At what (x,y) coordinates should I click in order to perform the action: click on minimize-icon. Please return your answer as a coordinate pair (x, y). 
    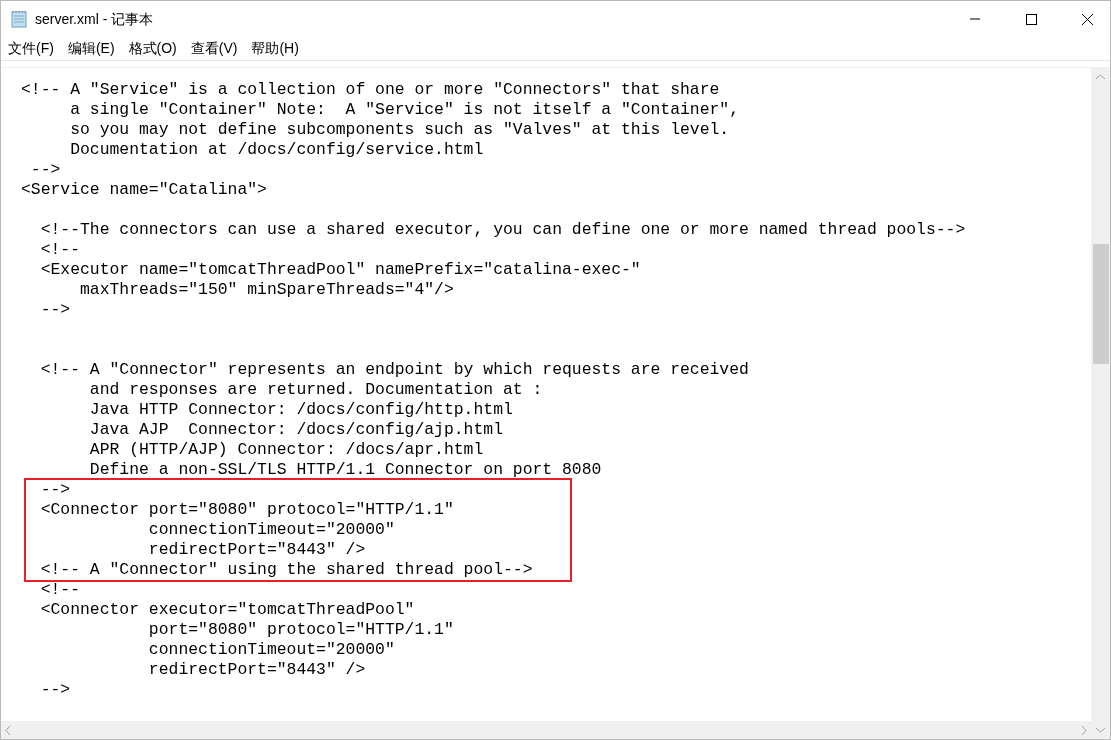
    Looking at the image, I should click on (975, 19).